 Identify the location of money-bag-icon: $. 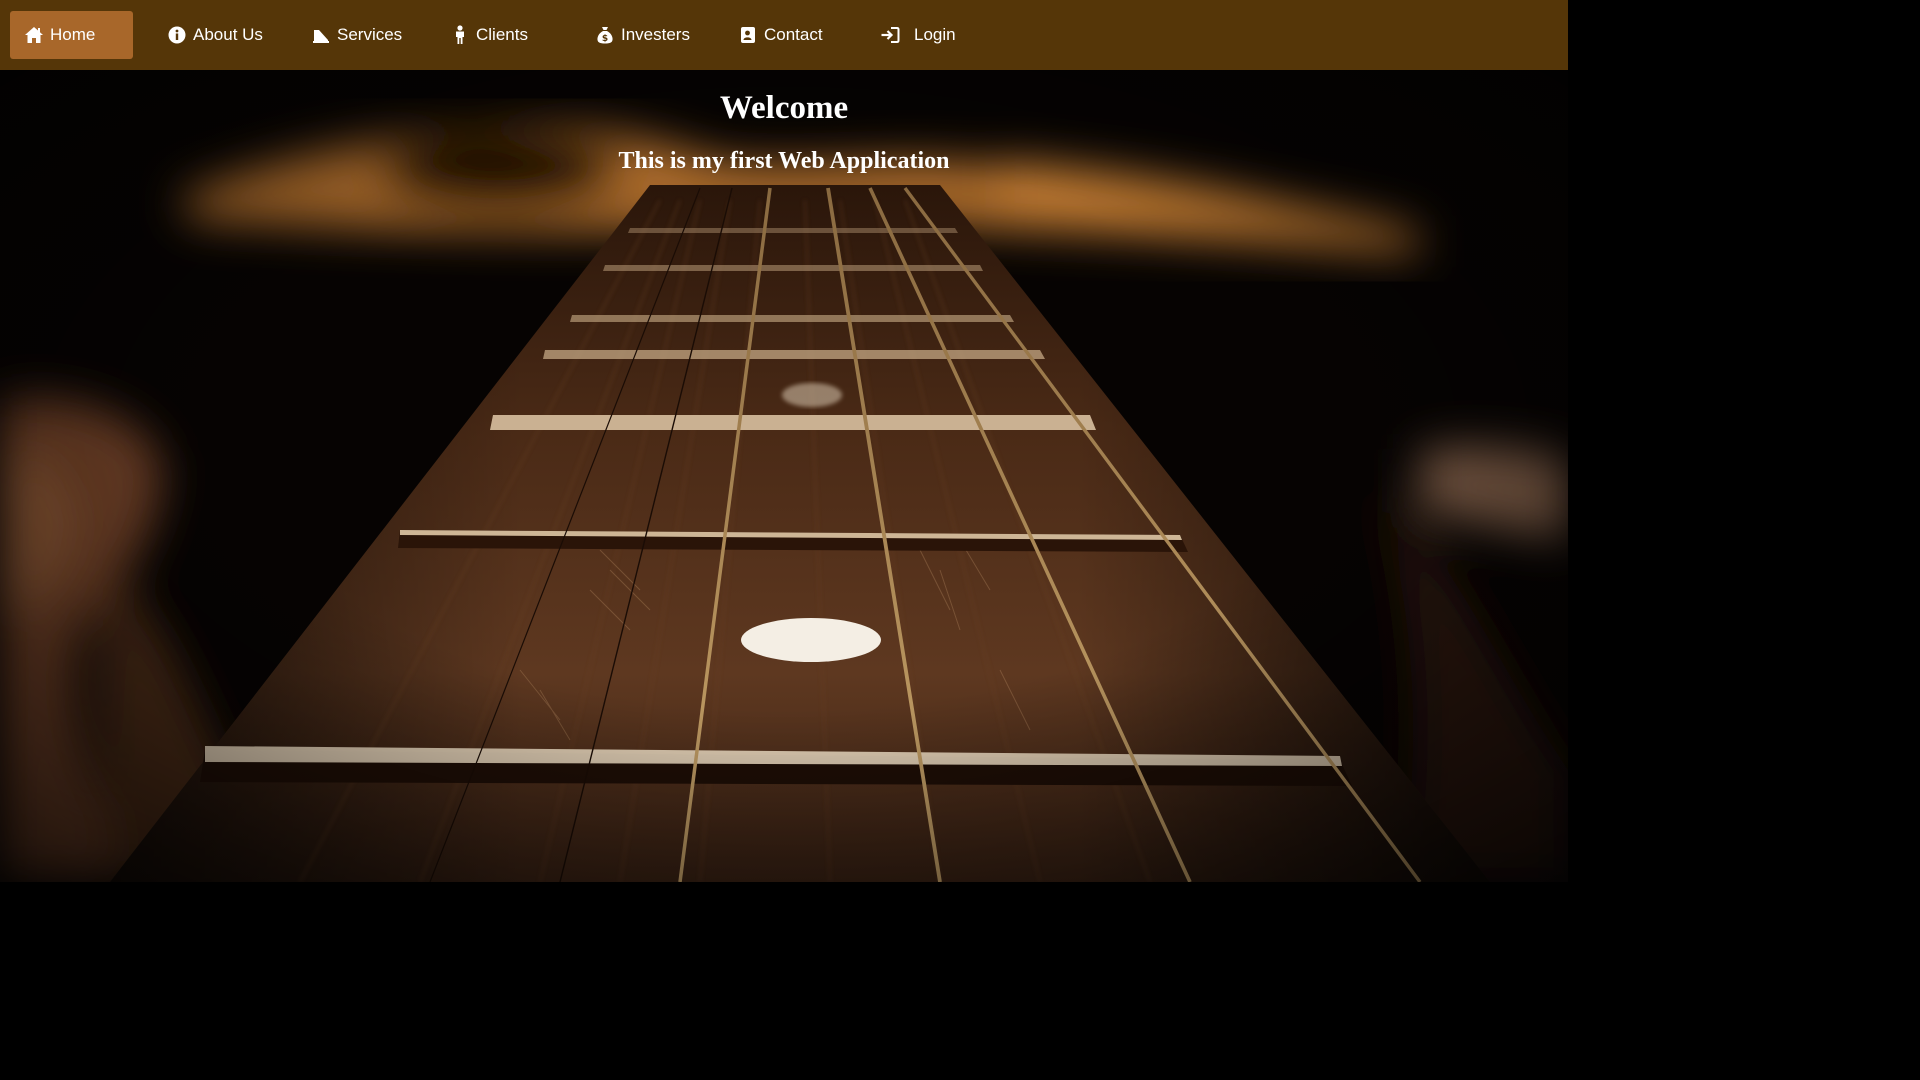
(605, 35).